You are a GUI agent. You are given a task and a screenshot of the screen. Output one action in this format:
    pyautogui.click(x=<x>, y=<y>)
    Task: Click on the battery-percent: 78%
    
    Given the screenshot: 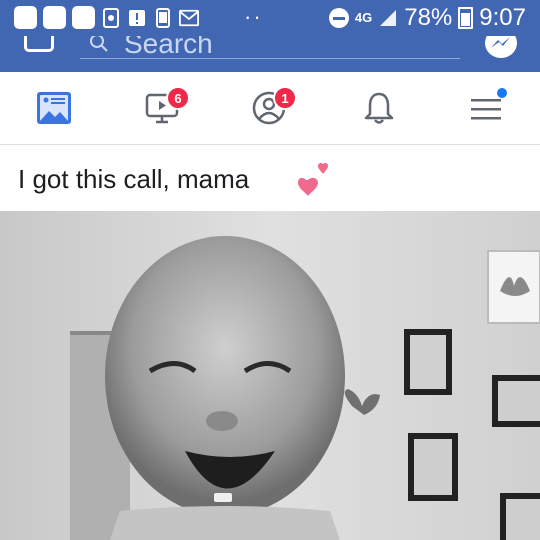 What is the action you would take?
    pyautogui.click(x=428, y=17)
    